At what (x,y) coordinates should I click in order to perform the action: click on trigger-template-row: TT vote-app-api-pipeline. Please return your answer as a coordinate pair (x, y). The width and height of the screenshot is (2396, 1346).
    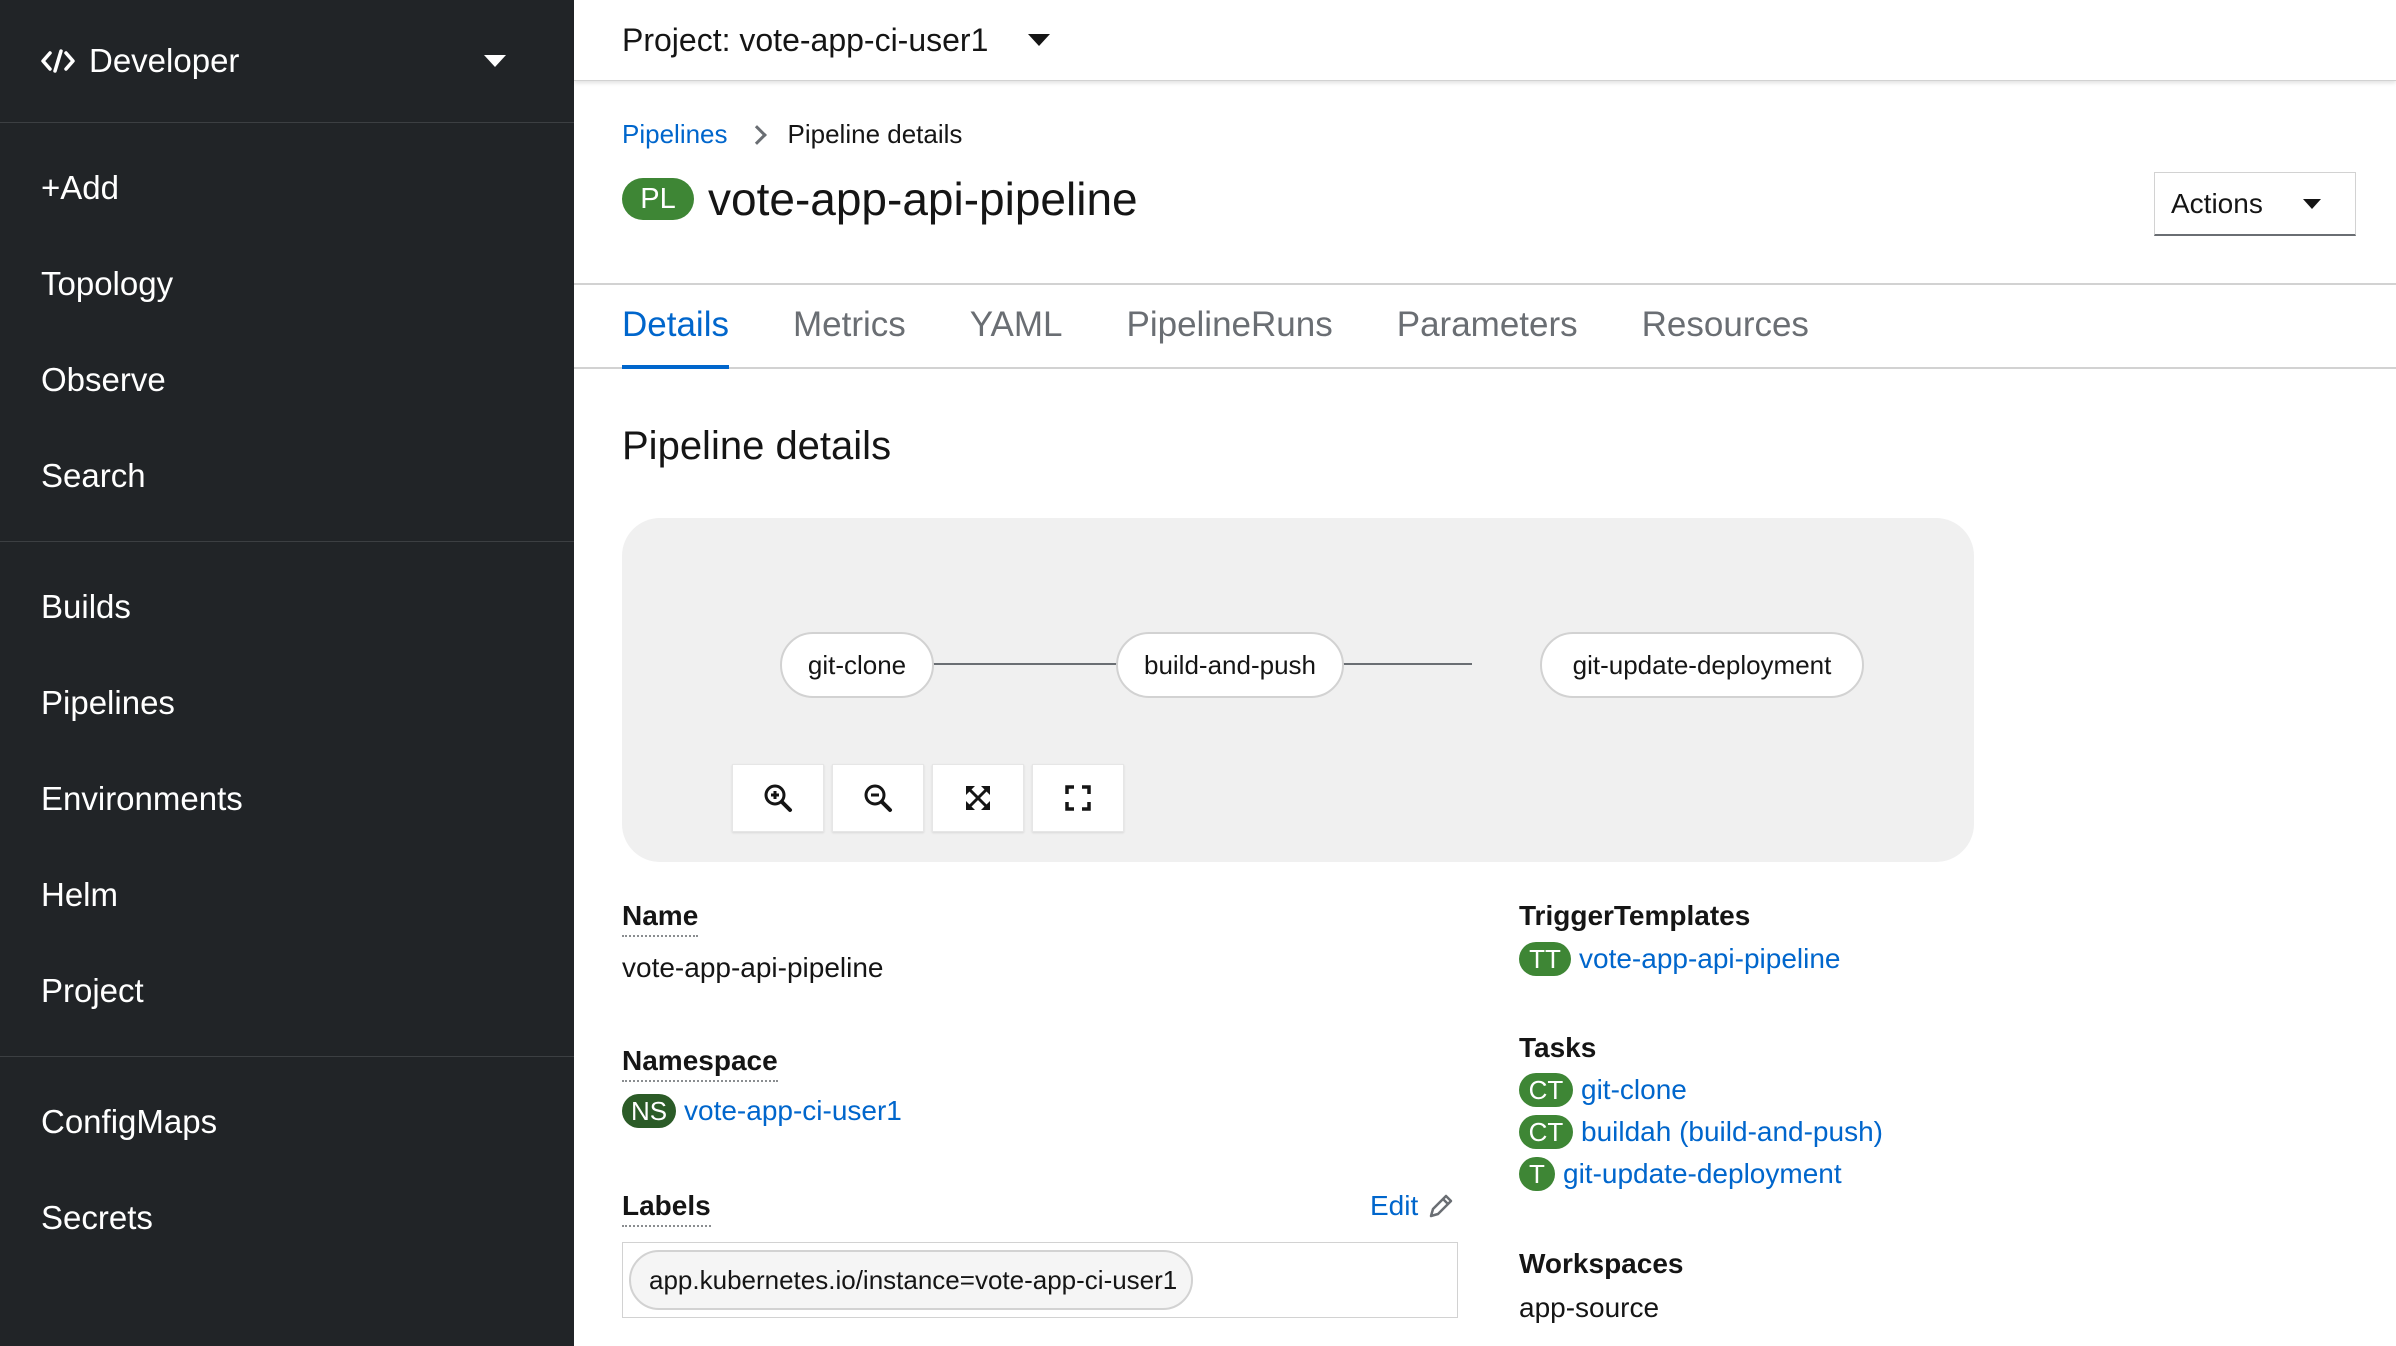
    Looking at the image, I should click on (1680, 959).